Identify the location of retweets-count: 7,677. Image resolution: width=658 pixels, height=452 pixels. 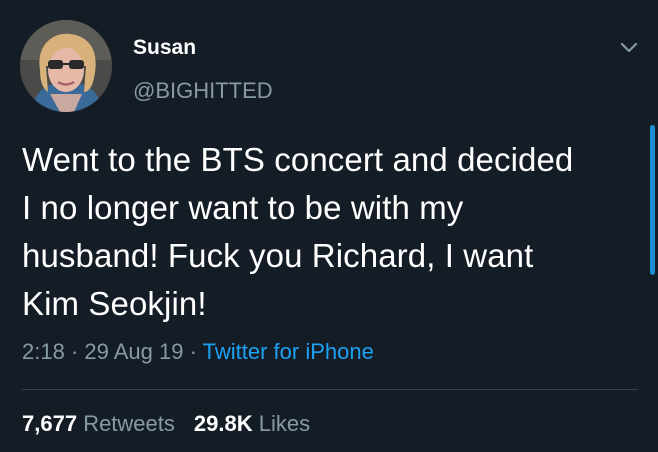
(50, 423).